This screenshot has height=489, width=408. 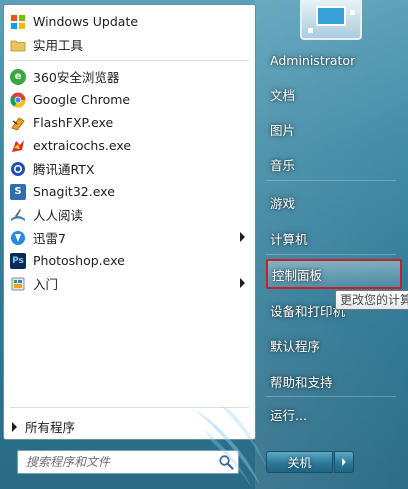 I want to click on recent-rtx: 腾讯通RTX, so click(x=129, y=168).